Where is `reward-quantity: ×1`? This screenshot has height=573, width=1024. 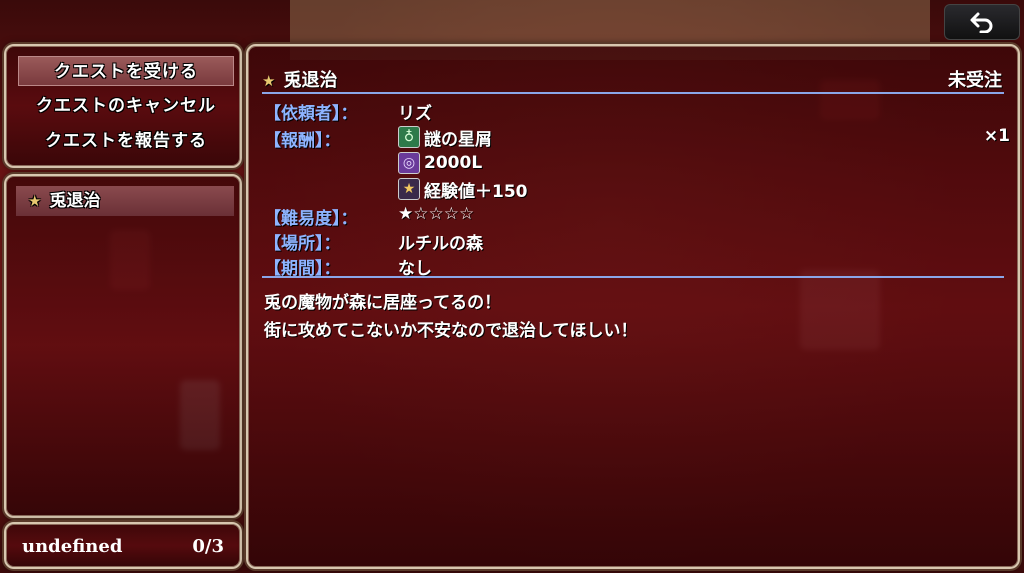 reward-quantity: ×1 is located at coordinates (996, 136).